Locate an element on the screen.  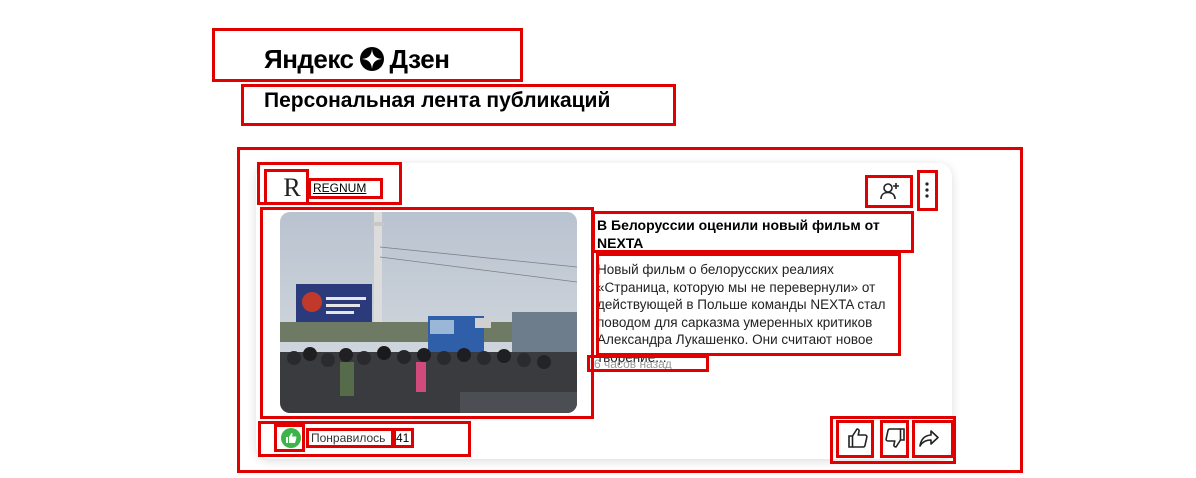
subscribe-person-plus-icon is located at coordinates (889, 191).